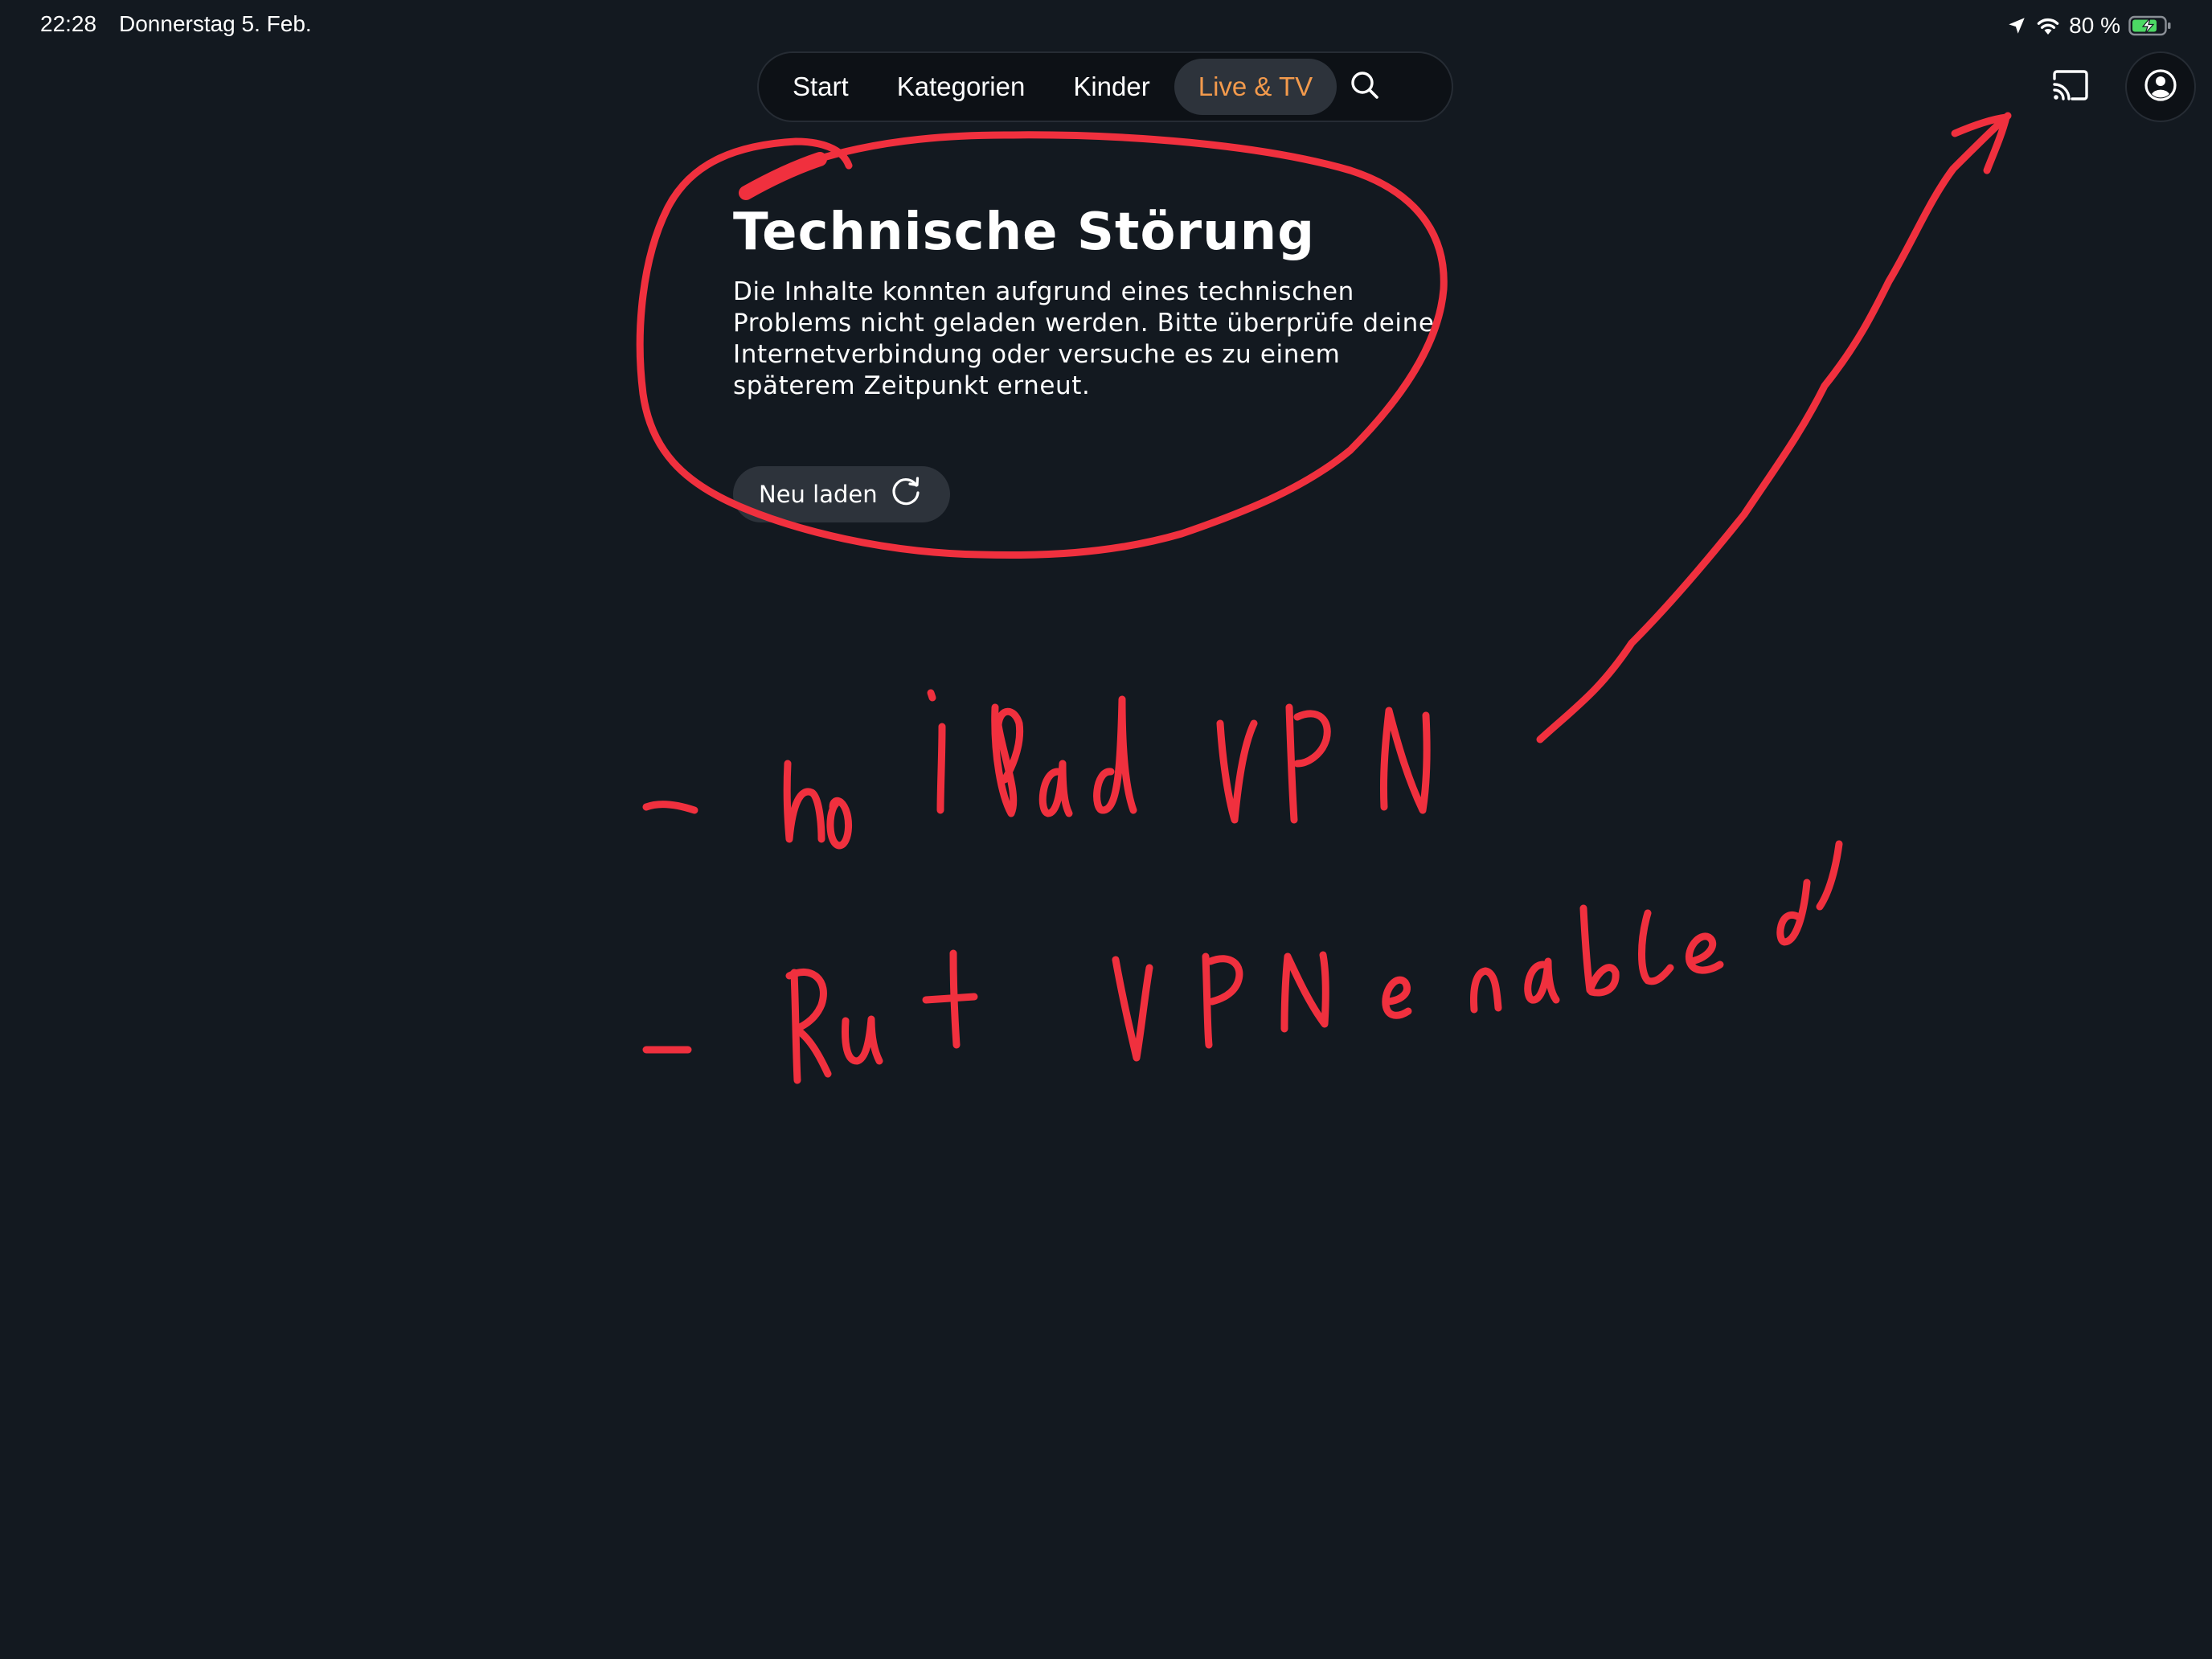 The height and width of the screenshot is (1659, 2212). Describe the element at coordinates (1036, 769) in the screenshot. I see `annotation-text-line1` at that location.